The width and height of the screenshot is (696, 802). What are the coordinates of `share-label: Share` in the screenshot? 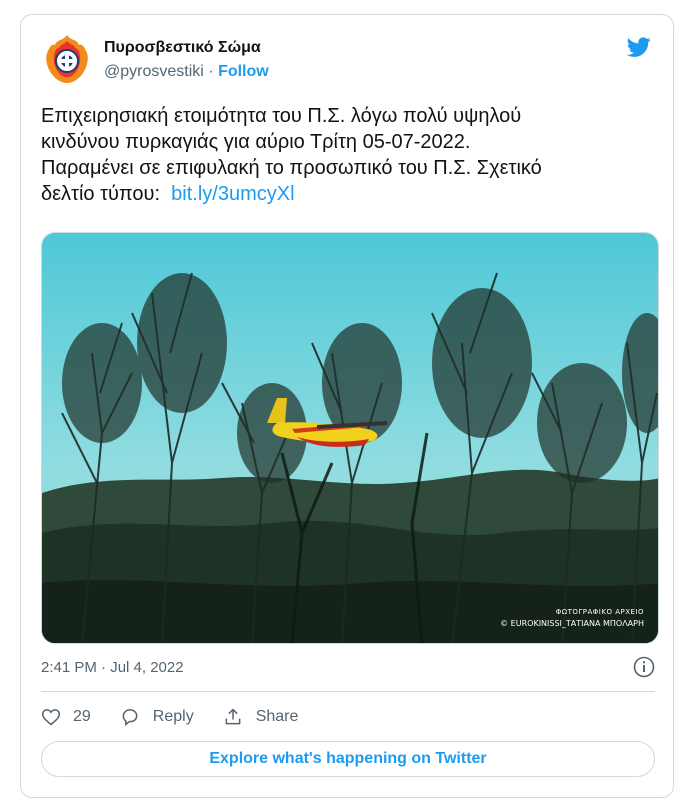 It's located at (277, 716).